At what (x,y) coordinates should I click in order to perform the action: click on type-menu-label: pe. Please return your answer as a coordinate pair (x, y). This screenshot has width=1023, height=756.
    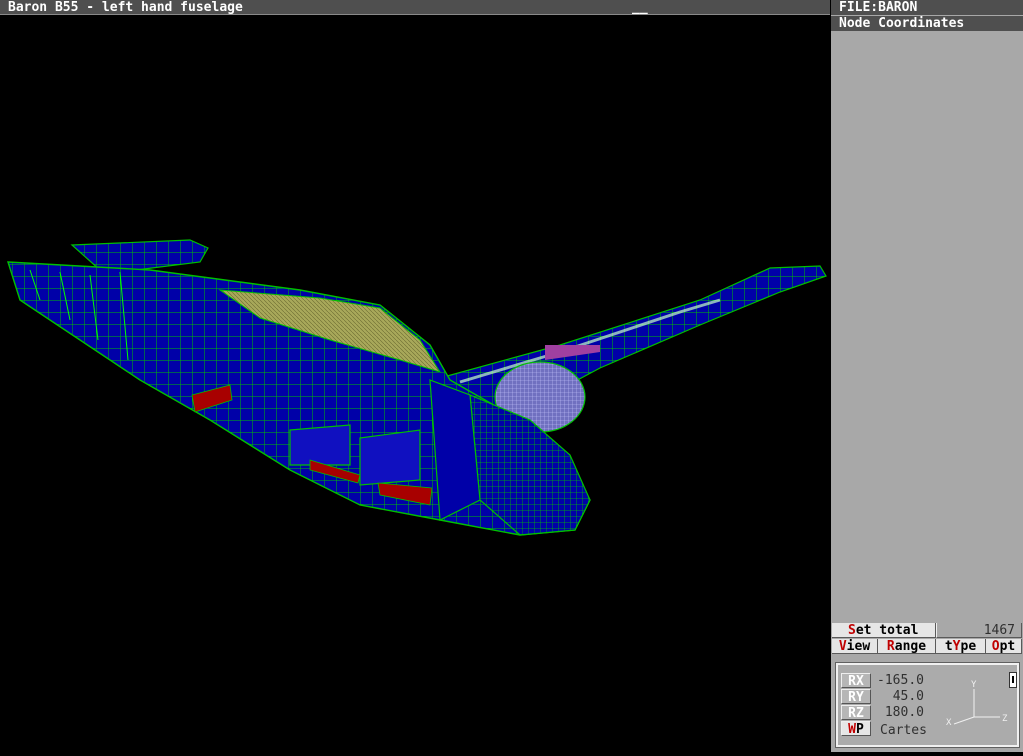
    Looking at the image, I should click on (968, 646).